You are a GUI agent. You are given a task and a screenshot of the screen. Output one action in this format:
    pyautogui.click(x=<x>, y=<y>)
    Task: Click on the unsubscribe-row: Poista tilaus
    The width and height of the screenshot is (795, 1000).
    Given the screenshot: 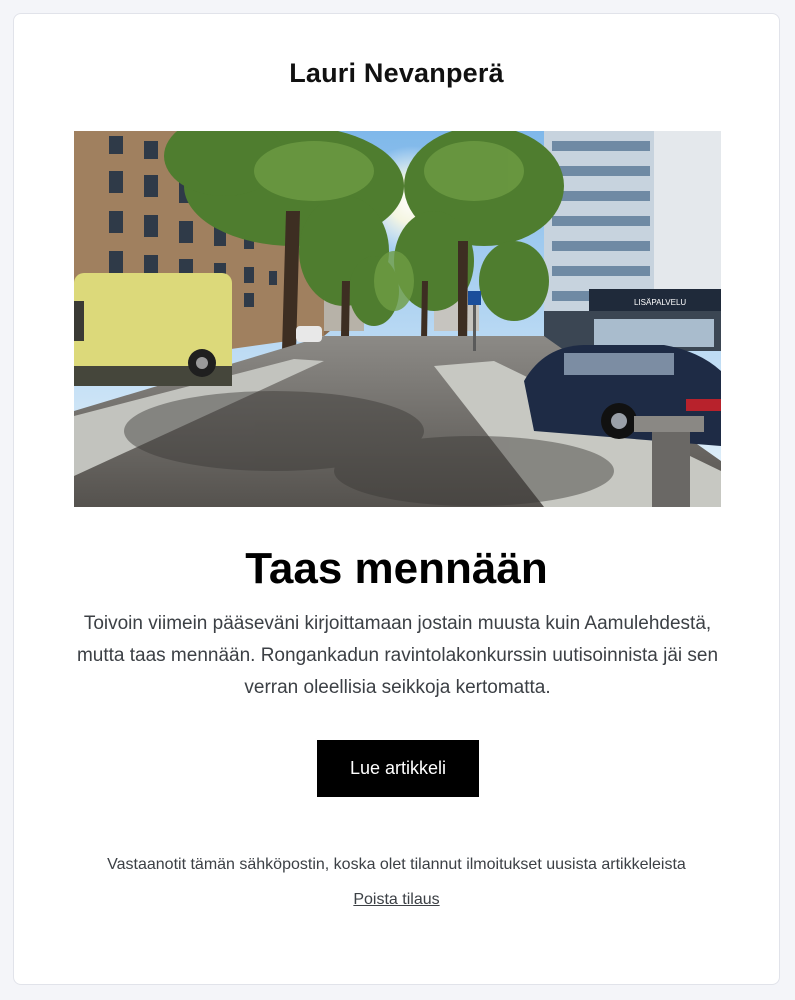 What is the action you would take?
    pyautogui.click(x=396, y=900)
    